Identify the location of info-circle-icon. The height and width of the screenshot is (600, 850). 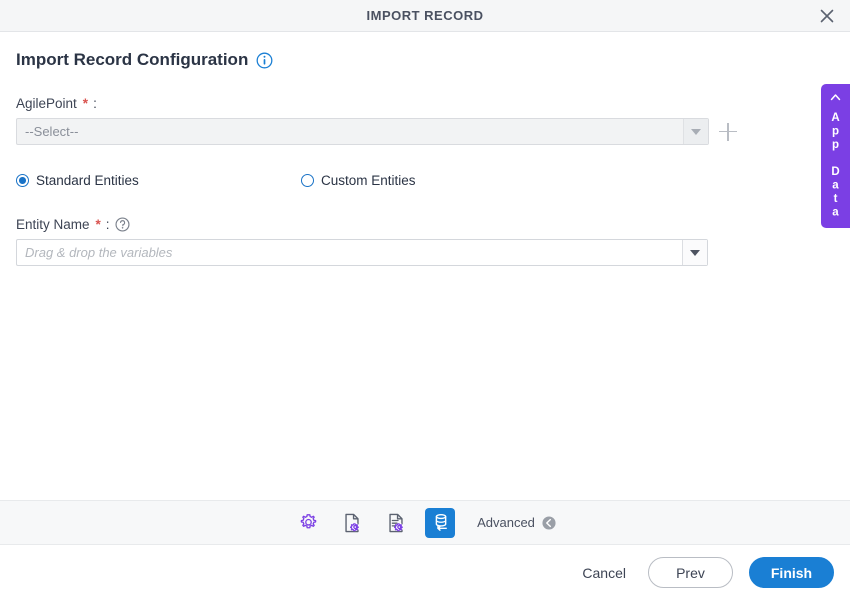
(264, 60).